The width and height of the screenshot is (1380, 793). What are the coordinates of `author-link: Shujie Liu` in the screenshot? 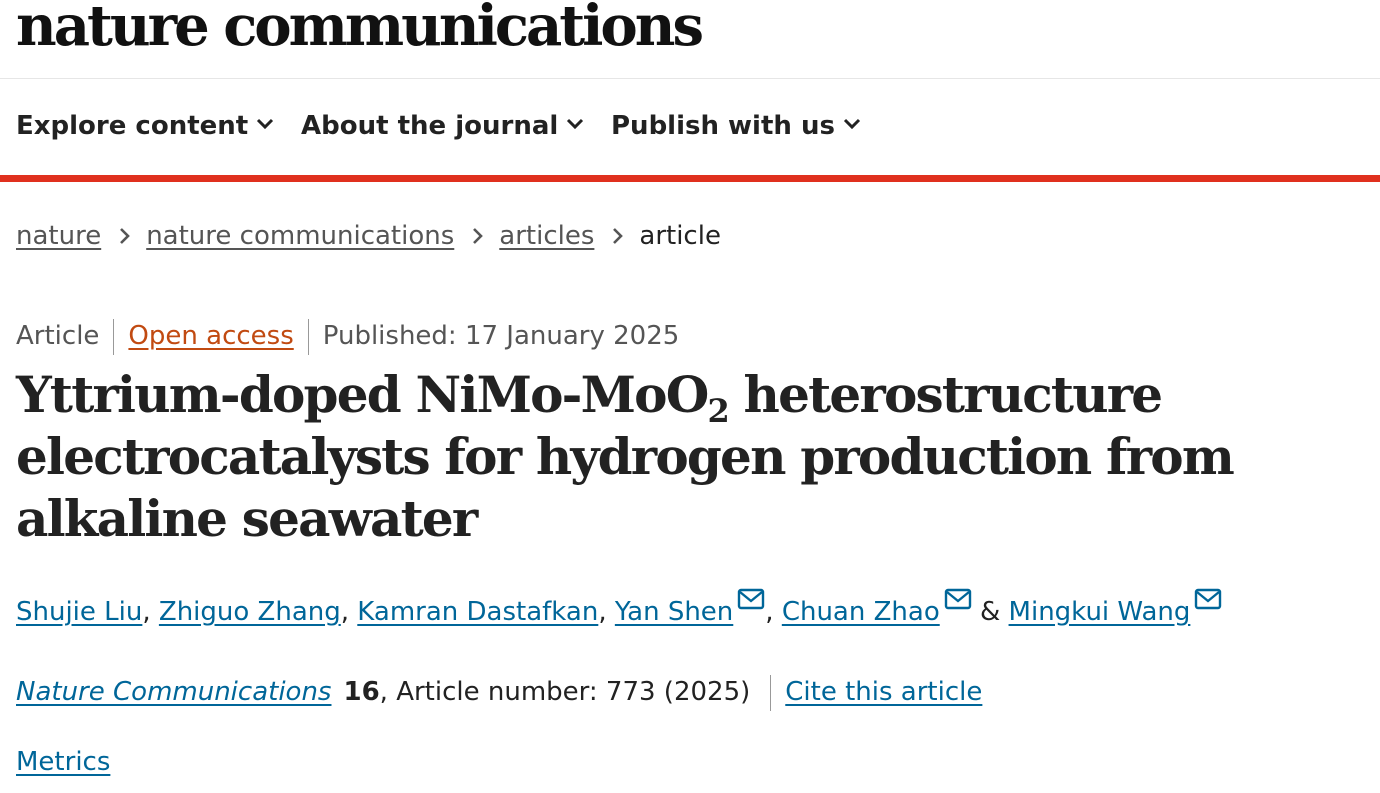 It's located at (79, 612).